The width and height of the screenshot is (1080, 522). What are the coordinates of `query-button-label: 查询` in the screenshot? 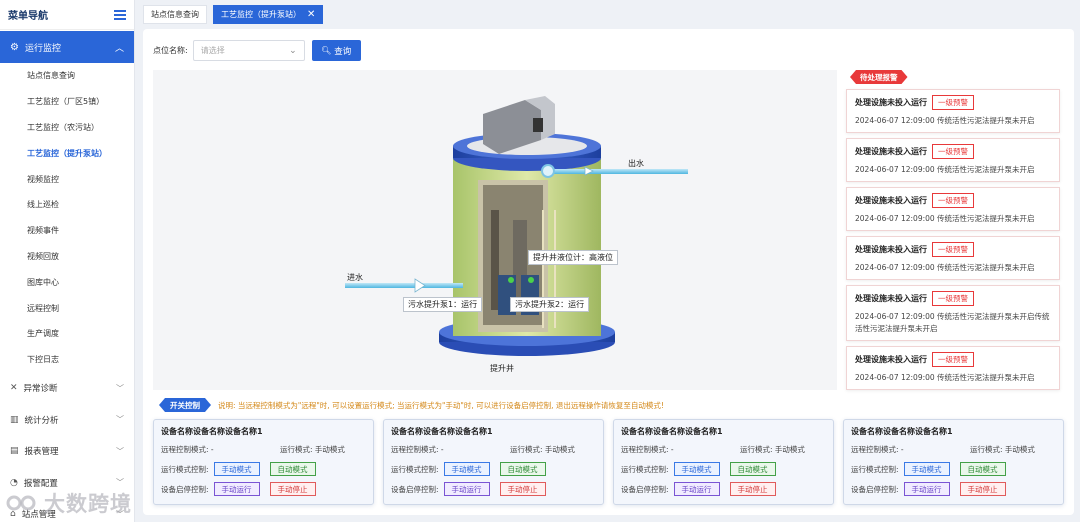 It's located at (343, 51).